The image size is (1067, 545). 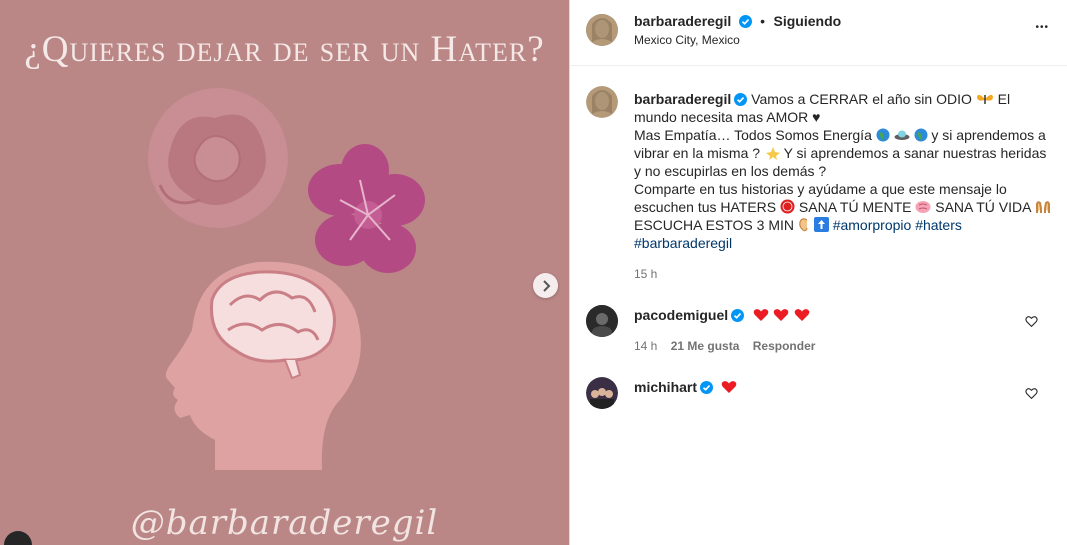 I want to click on caption-text-7: SANA TÚ MENTE, so click(x=855, y=207).